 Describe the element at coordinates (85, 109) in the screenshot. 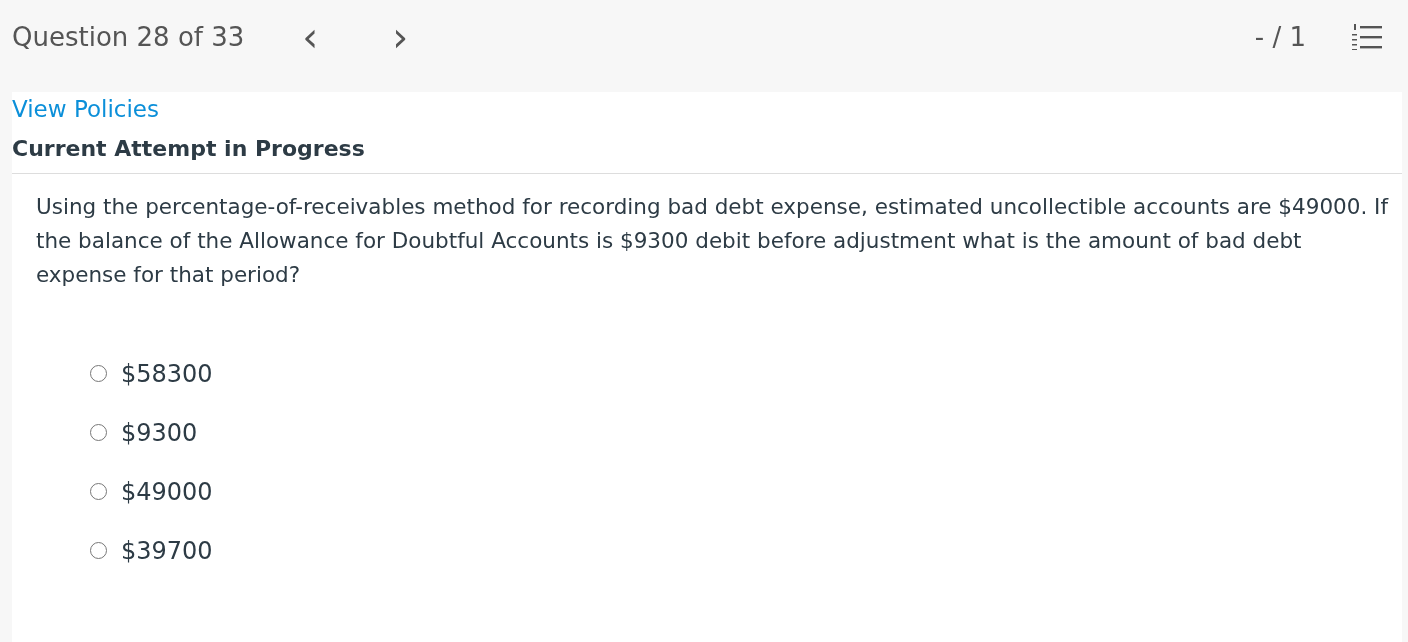

I see `view-policies-link: View Policies` at that location.